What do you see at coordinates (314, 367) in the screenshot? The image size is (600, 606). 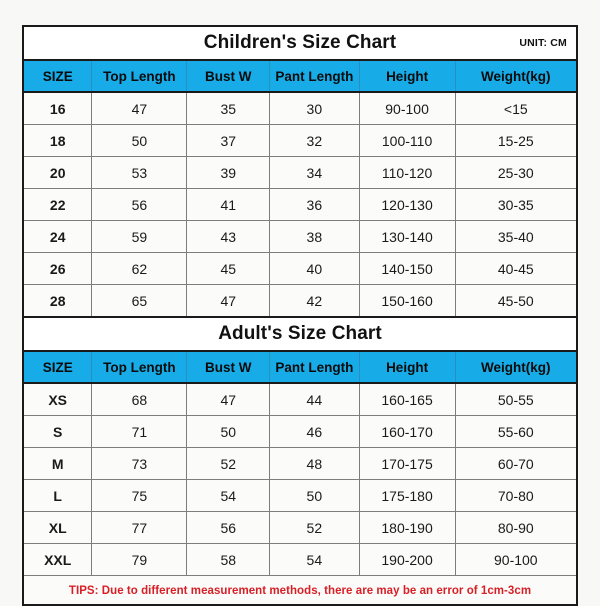 I see `adult-header-pant-length: Pant Length` at bounding box center [314, 367].